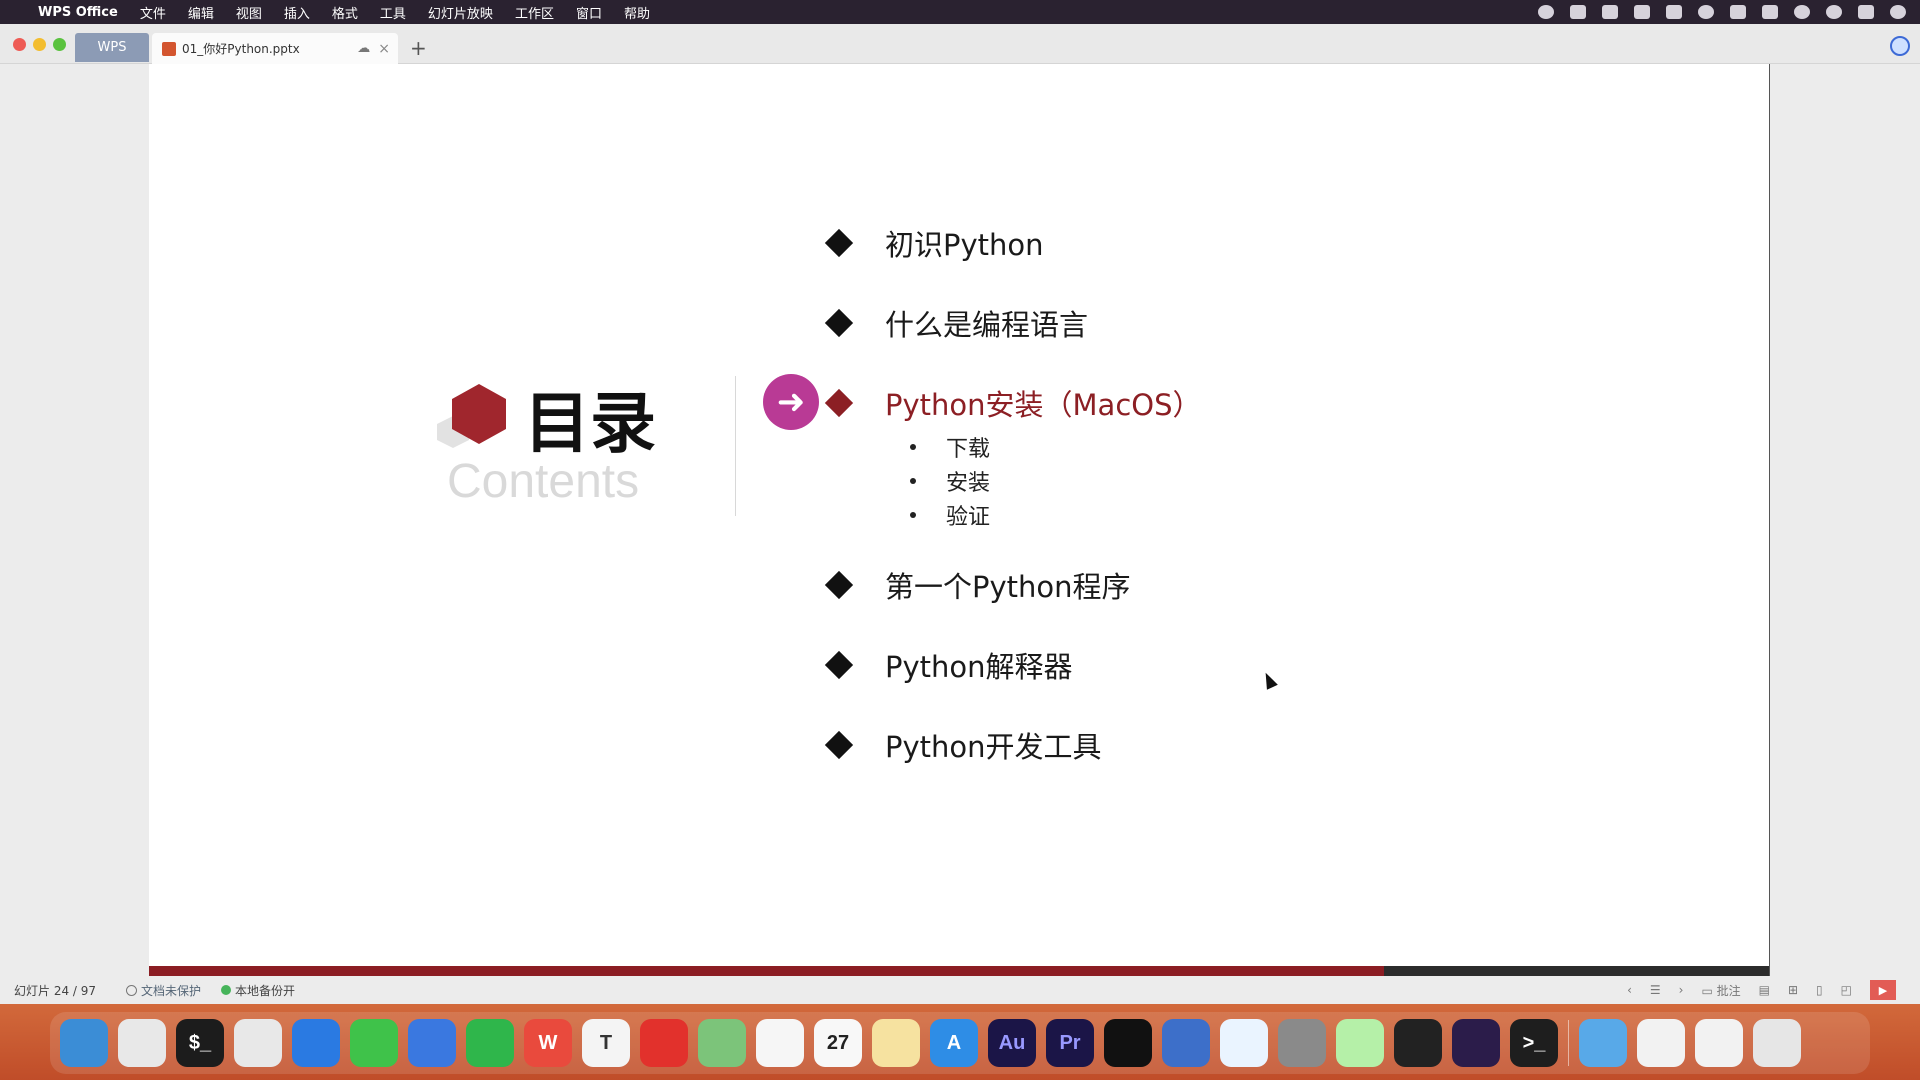 The height and width of the screenshot is (1080, 1920). I want to click on menu-format: 格式, so click(345, 12).